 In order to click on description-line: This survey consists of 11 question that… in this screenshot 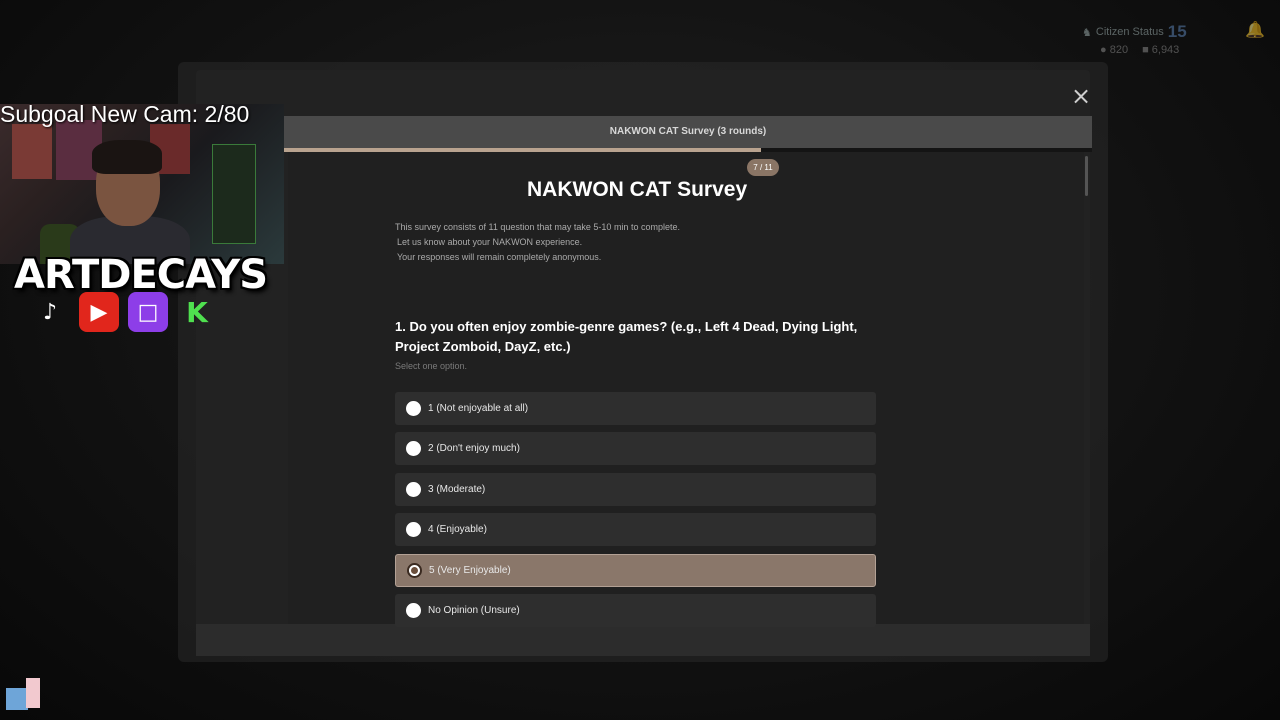, I will do `click(537, 227)`.